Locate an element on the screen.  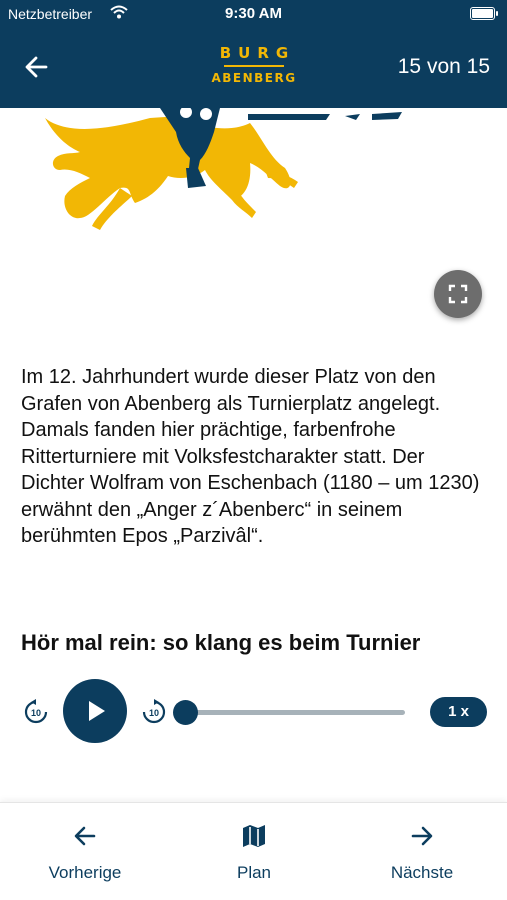
knight-on-yellow-horse-illustration is located at coordinates (223, 169).